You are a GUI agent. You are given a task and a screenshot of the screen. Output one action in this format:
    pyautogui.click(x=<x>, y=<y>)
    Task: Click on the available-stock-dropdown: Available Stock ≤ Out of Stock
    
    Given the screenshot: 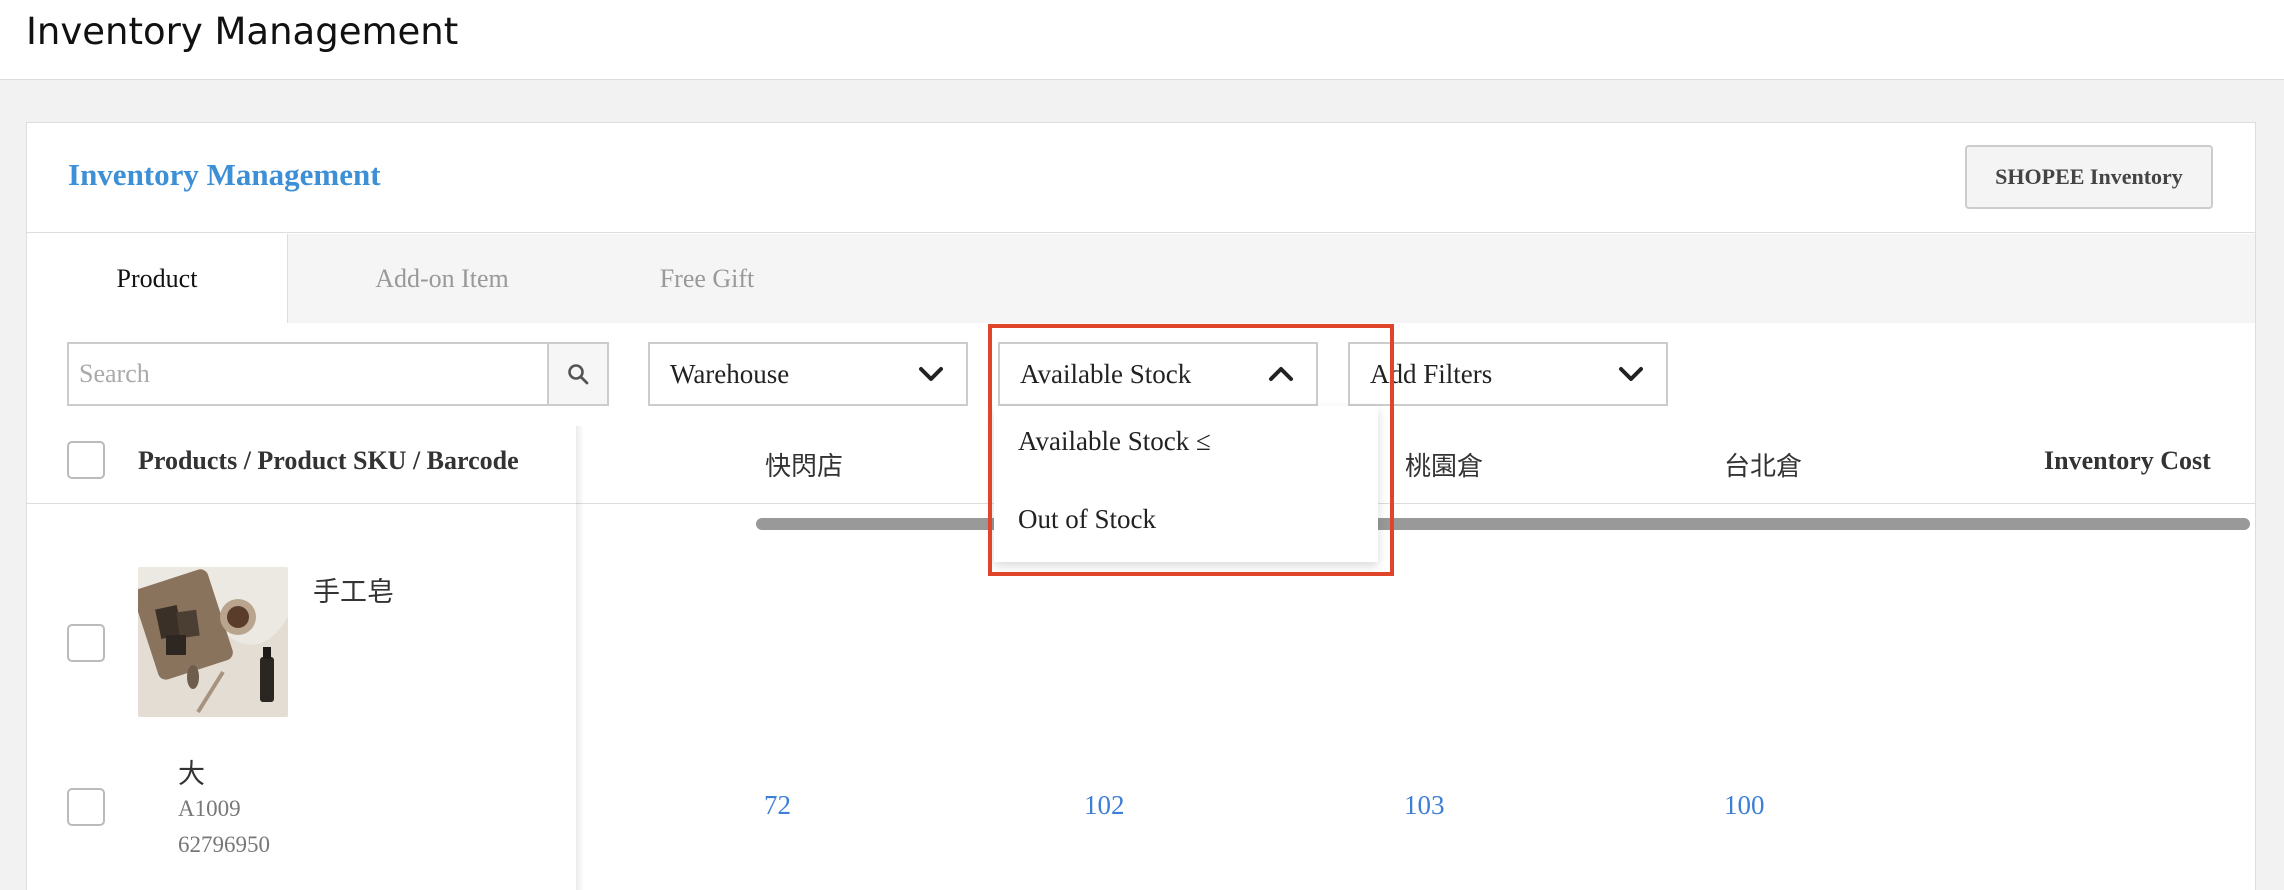 What is the action you would take?
    pyautogui.click(x=1186, y=484)
    